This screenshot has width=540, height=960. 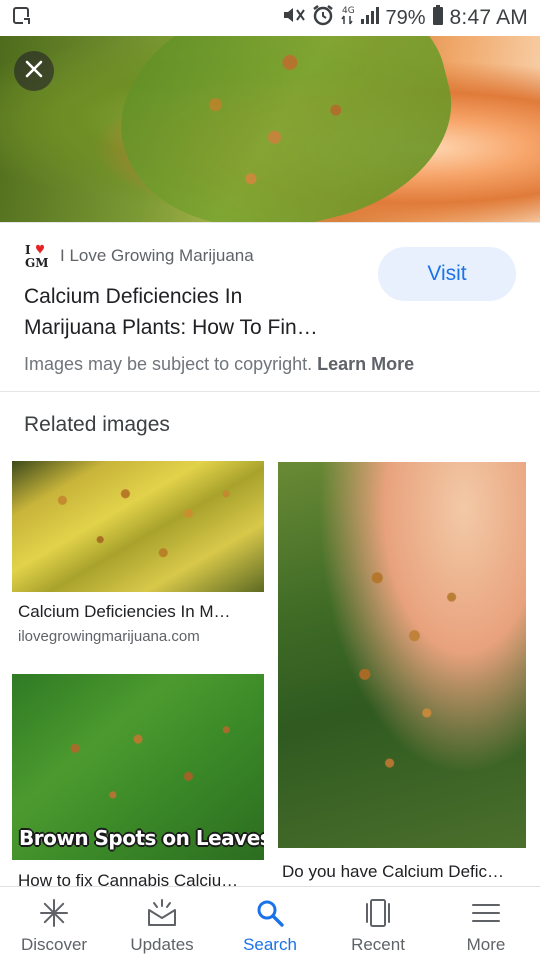 What do you see at coordinates (28, 250) in the screenshot?
I see `logo-letter-i: I` at bounding box center [28, 250].